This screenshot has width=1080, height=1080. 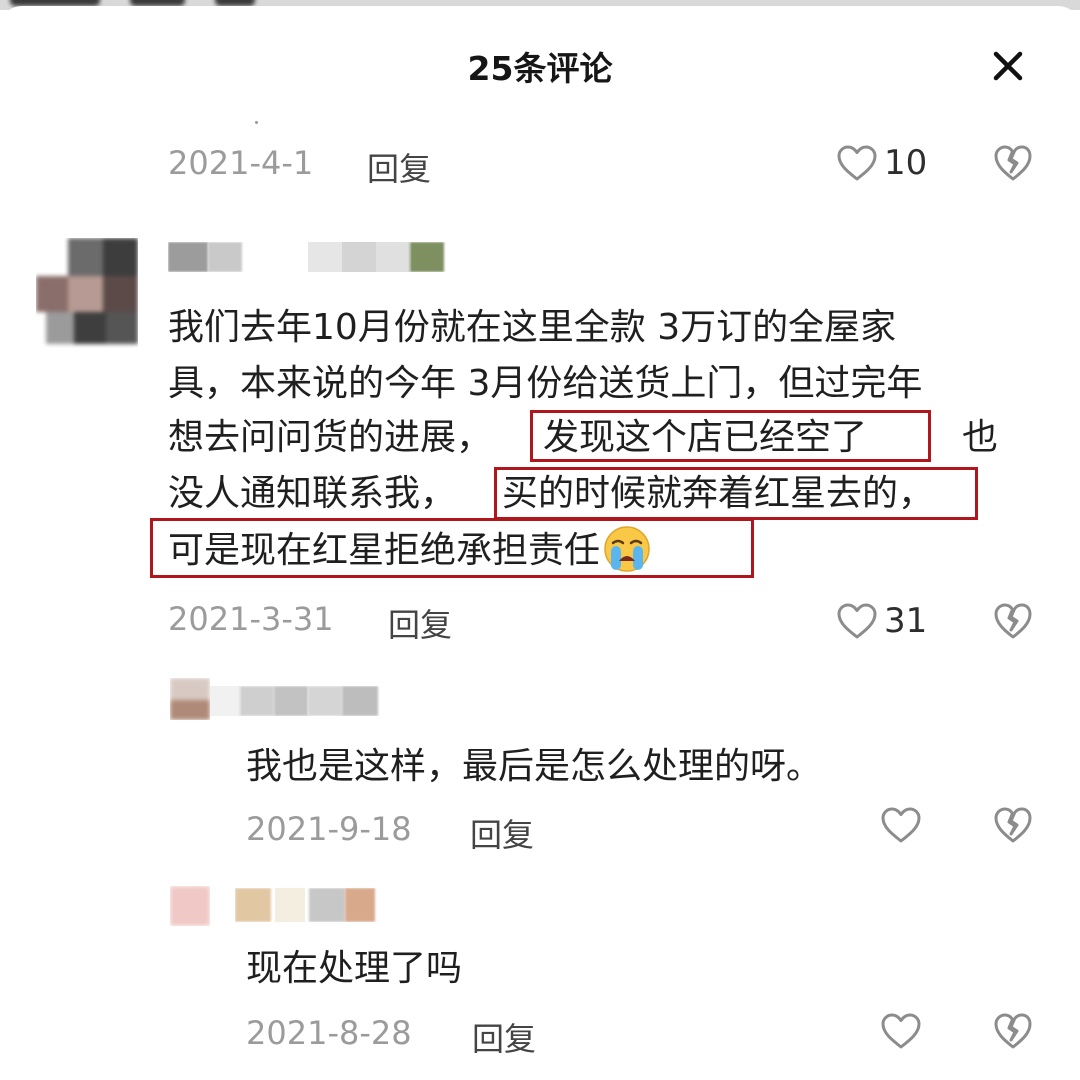 I want to click on comment-date: 2021-9-18, so click(x=329, y=829).